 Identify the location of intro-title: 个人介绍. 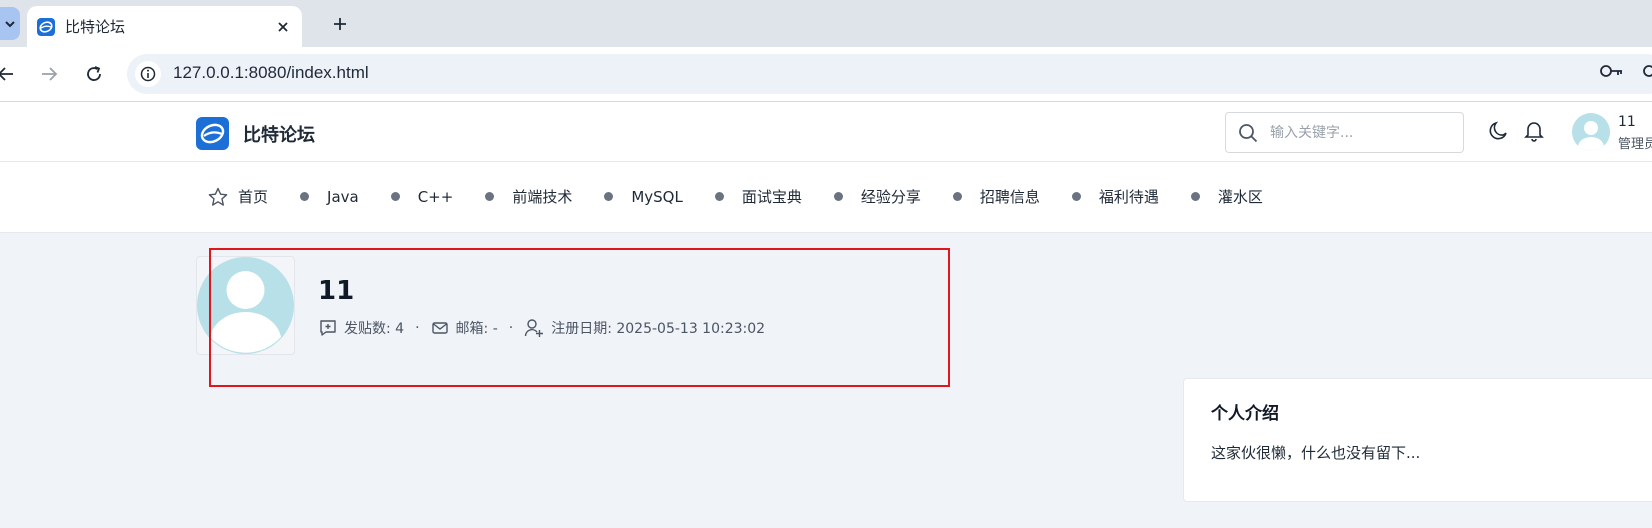
(1245, 414).